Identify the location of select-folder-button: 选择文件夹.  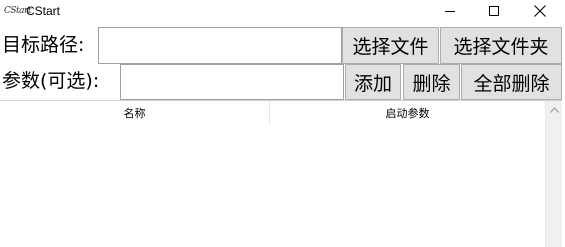
(501, 45).